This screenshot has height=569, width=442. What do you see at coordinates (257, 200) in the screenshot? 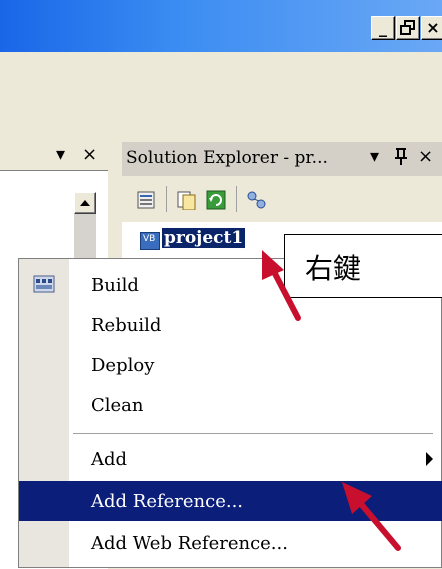
I see `class-diagram-icon` at bounding box center [257, 200].